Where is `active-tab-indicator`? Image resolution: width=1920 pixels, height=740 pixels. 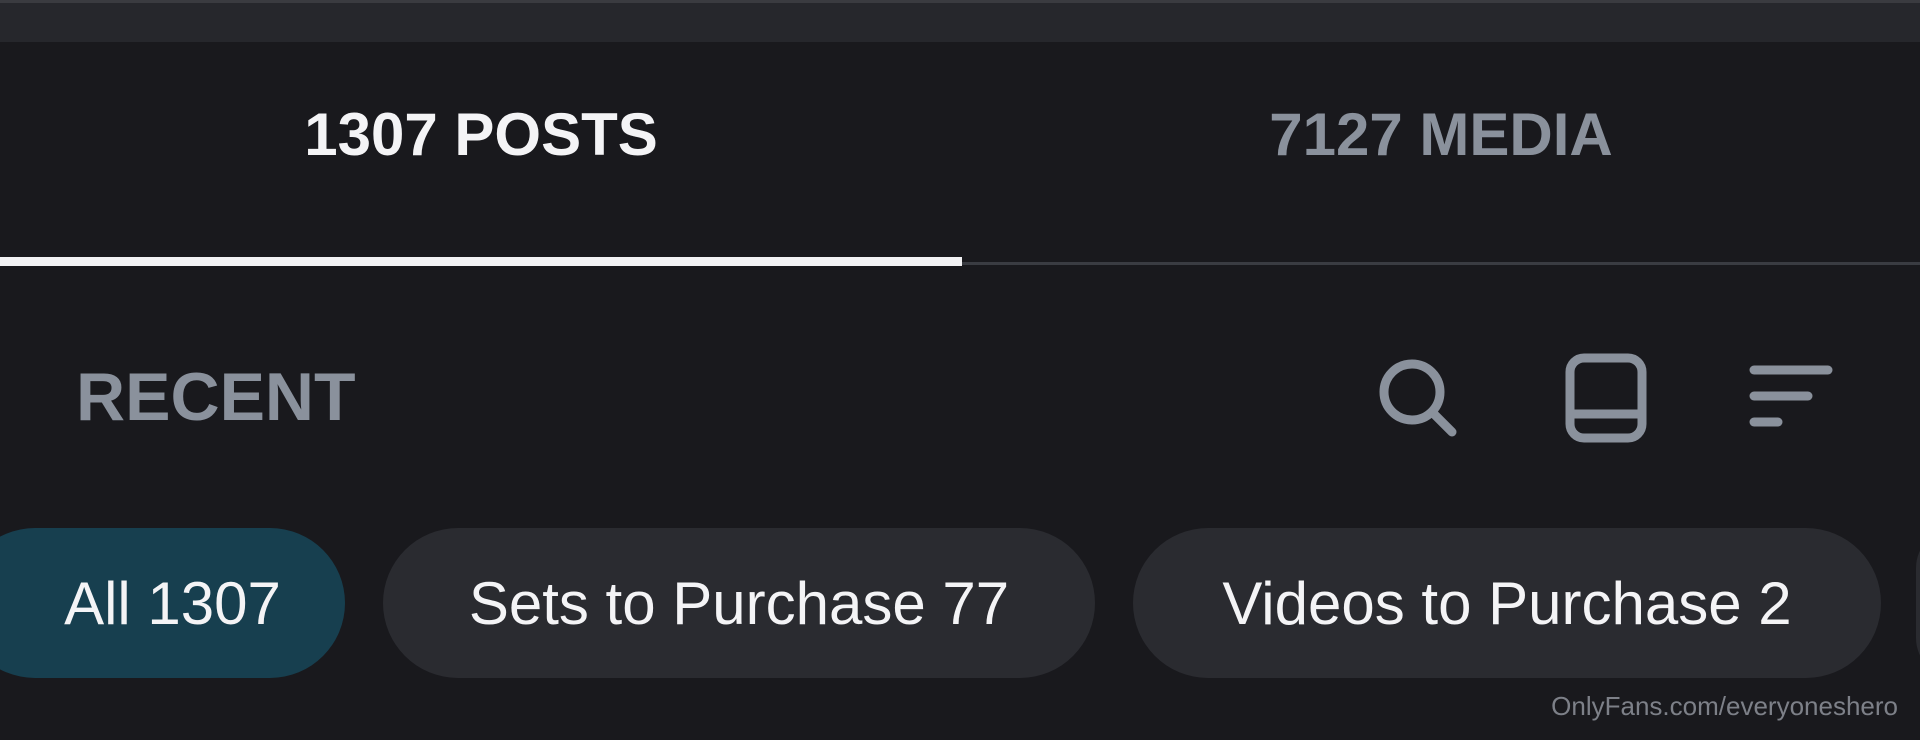
active-tab-indicator is located at coordinates (481, 261).